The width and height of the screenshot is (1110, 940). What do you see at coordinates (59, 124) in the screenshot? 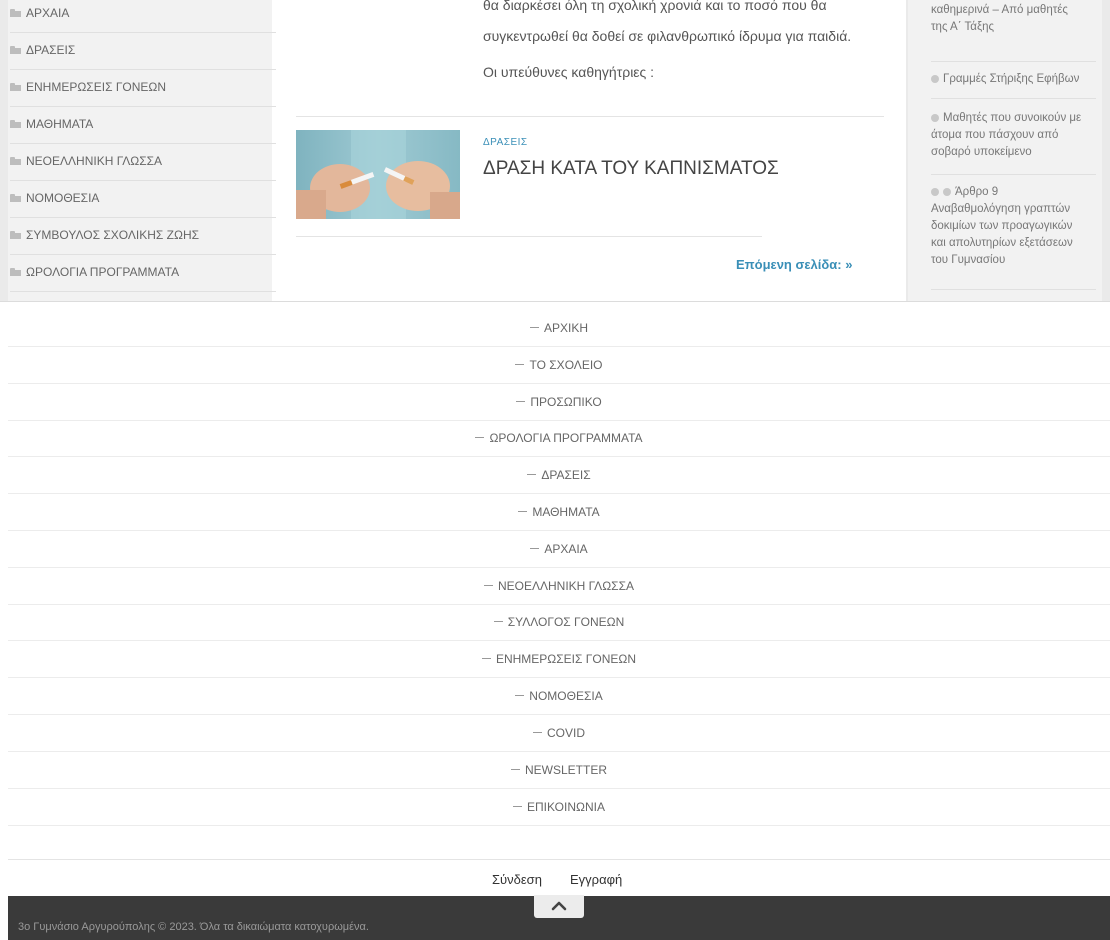
I see `category-label: ΜΑΘΗΜΑΤΑ` at bounding box center [59, 124].